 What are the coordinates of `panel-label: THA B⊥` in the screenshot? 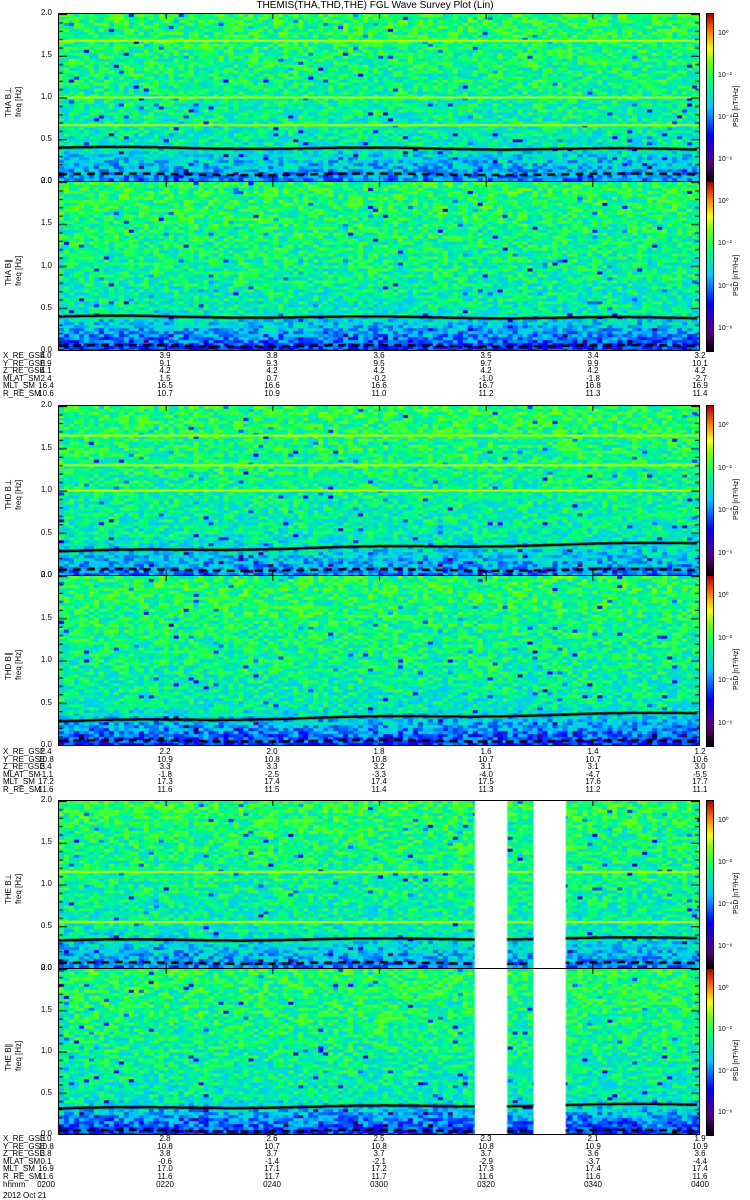 It's located at (8, 101).